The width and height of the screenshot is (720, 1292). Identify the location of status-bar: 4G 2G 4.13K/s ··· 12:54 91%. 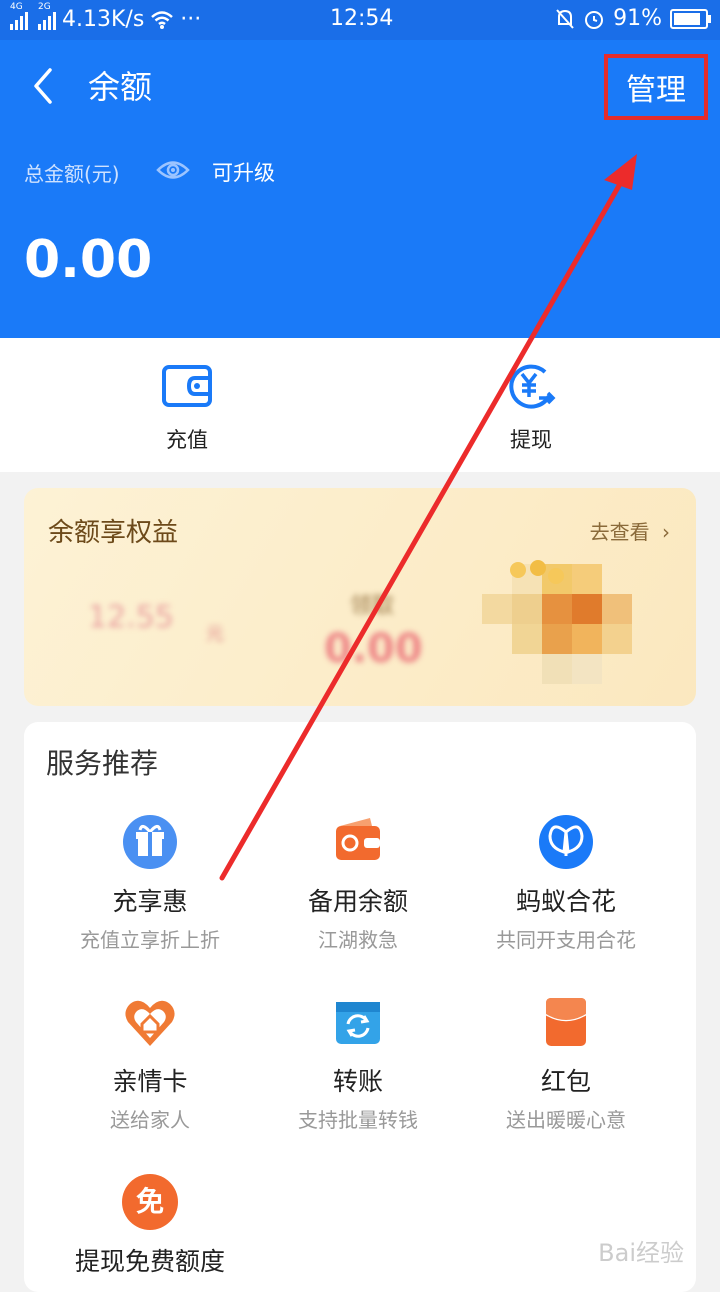
(360, 20).